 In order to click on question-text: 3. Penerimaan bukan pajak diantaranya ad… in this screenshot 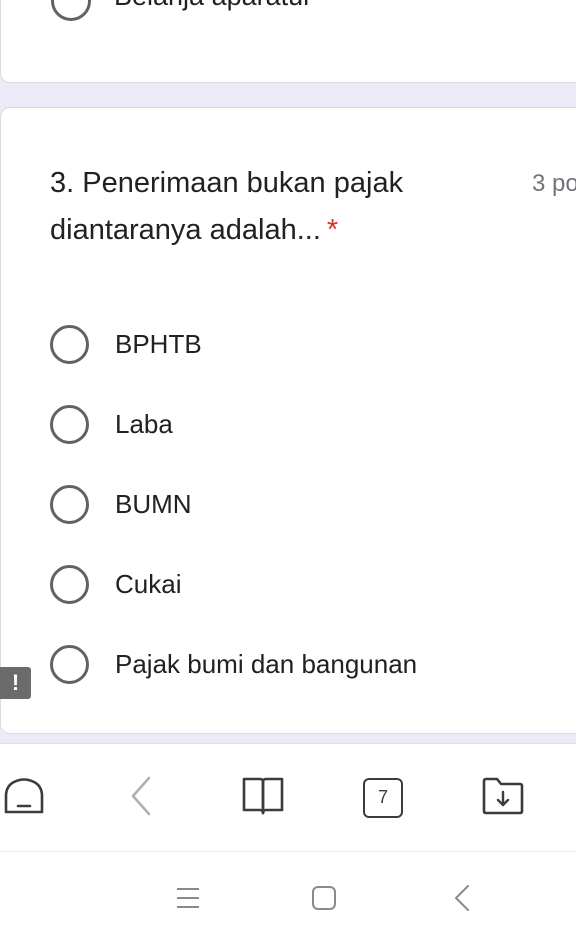, I will do `click(227, 206)`.